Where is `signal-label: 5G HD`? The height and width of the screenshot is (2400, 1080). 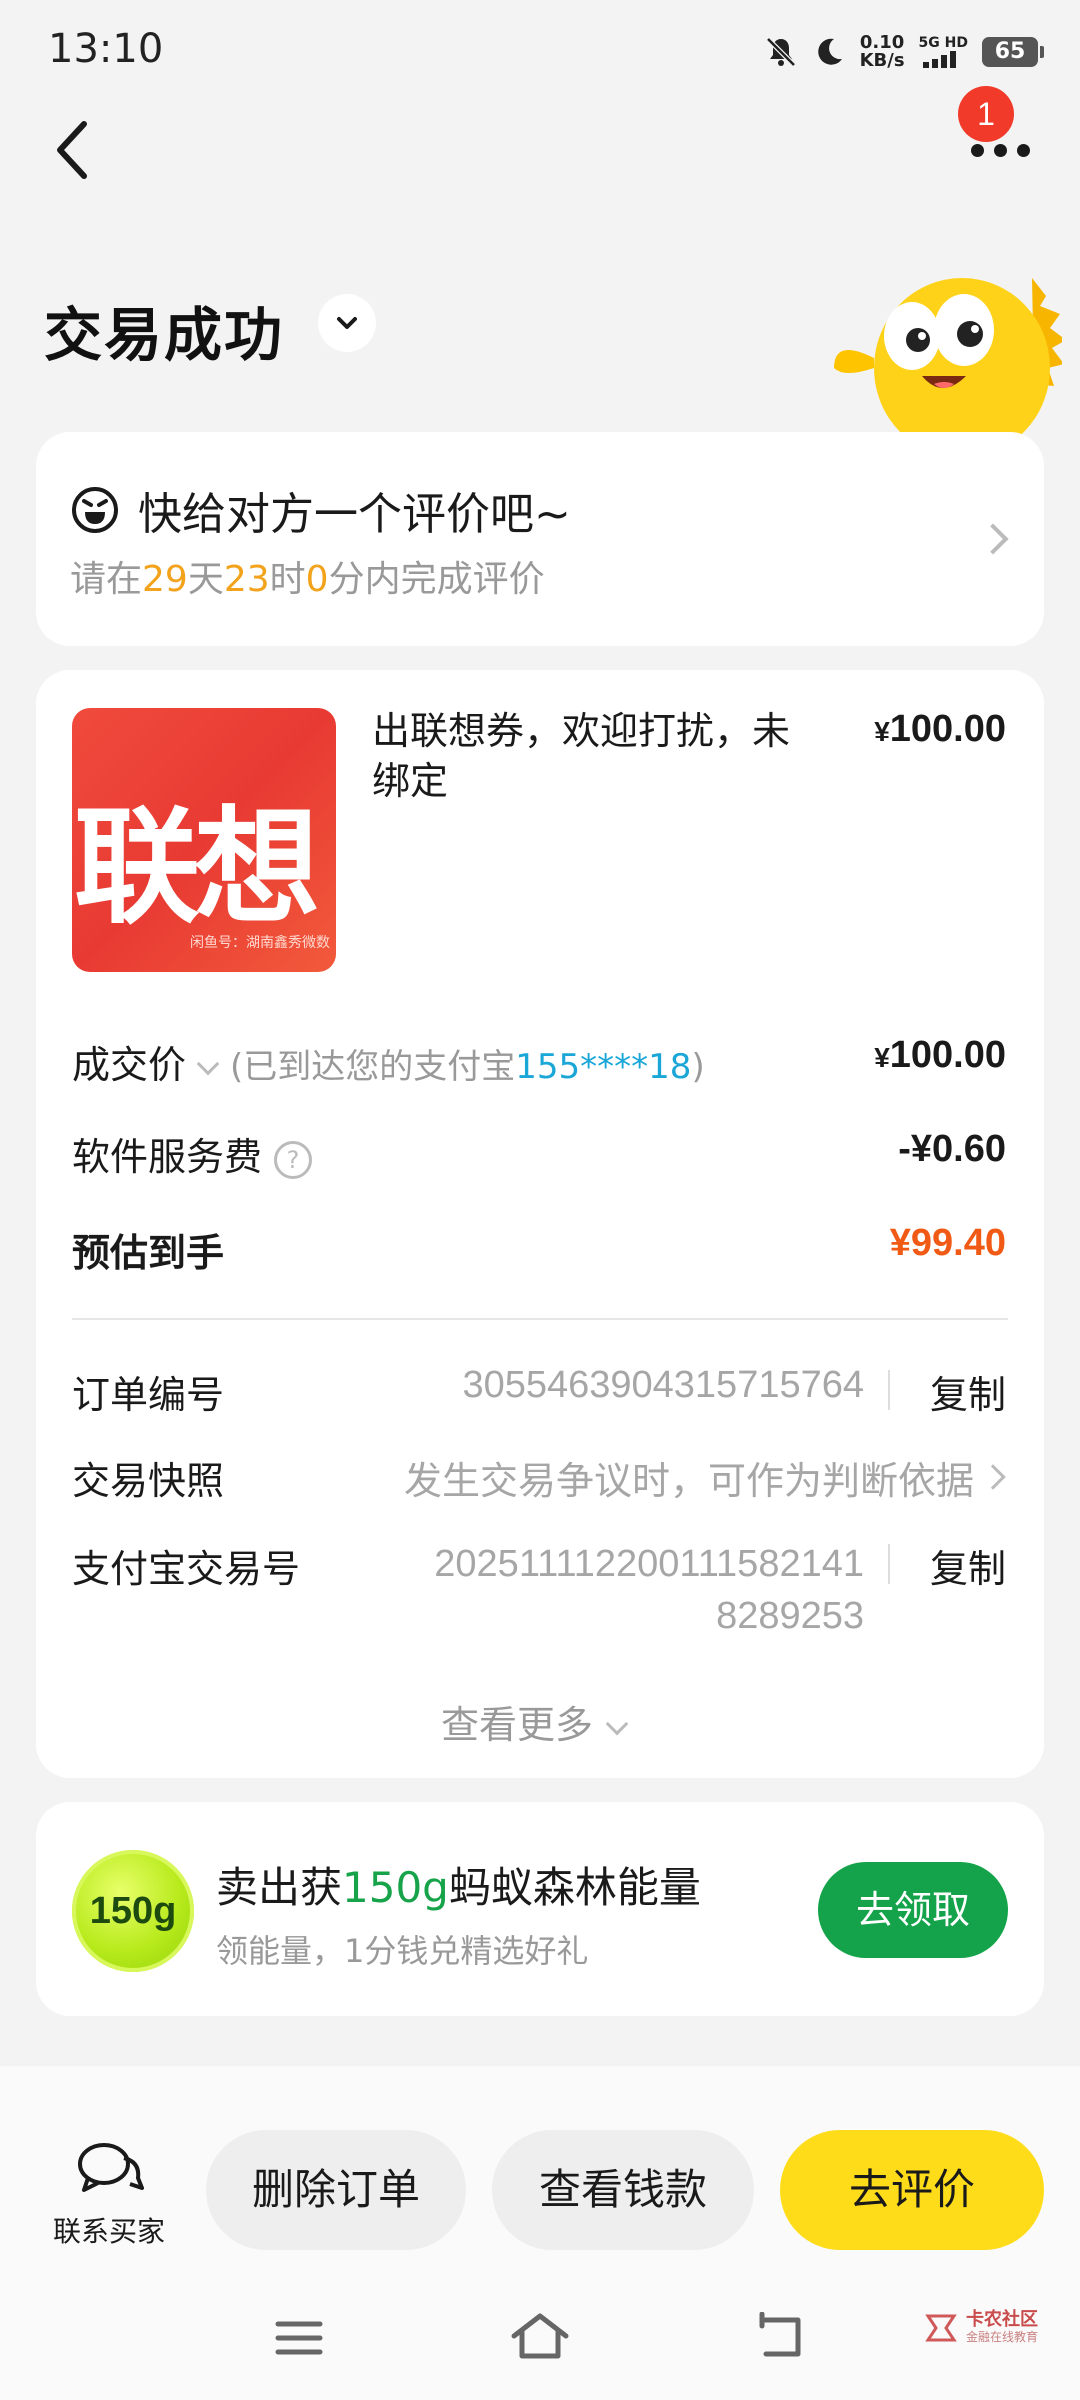 signal-label: 5G HD is located at coordinates (943, 43).